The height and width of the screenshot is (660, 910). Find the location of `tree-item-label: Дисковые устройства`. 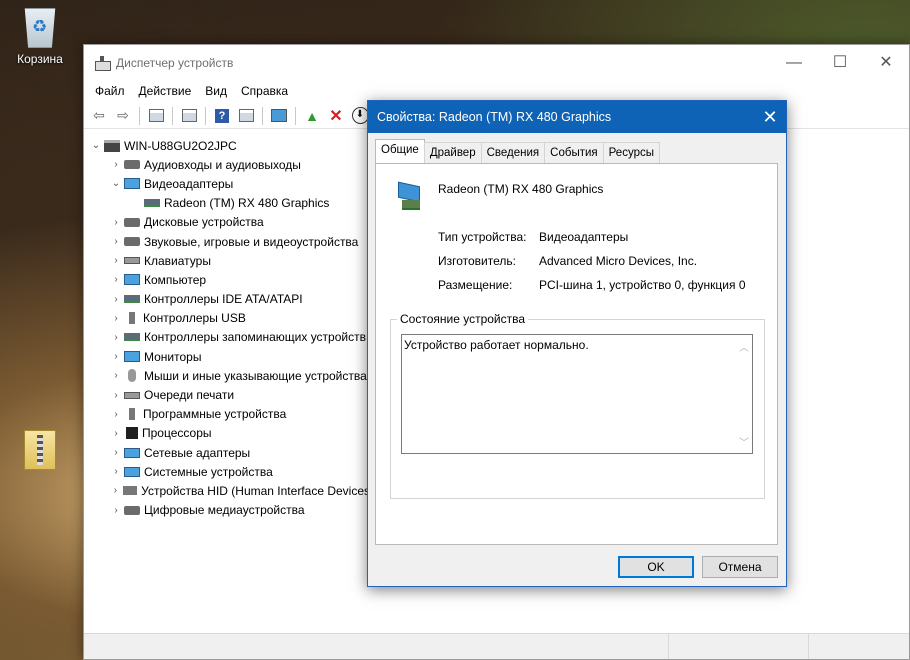

tree-item-label: Дисковые устройства is located at coordinates (204, 222).